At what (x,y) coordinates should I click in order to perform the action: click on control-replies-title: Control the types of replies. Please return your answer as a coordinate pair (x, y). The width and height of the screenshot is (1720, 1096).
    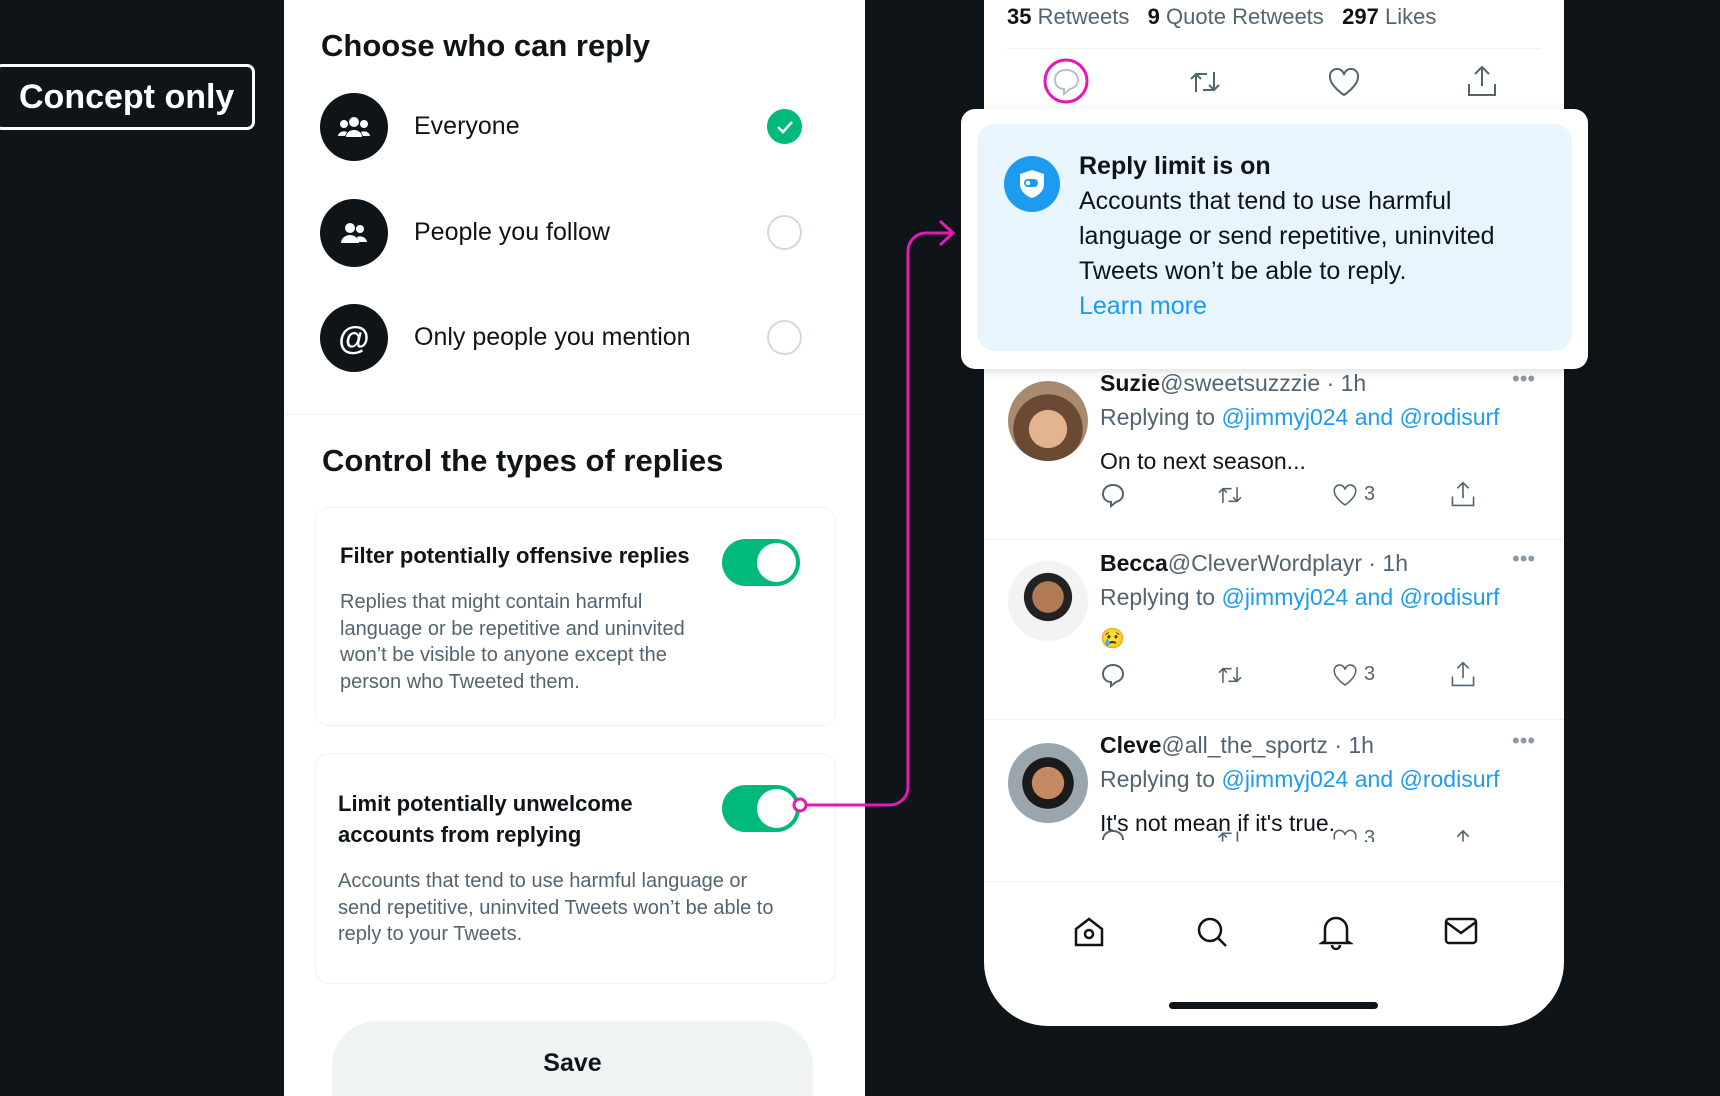
    Looking at the image, I should click on (523, 460).